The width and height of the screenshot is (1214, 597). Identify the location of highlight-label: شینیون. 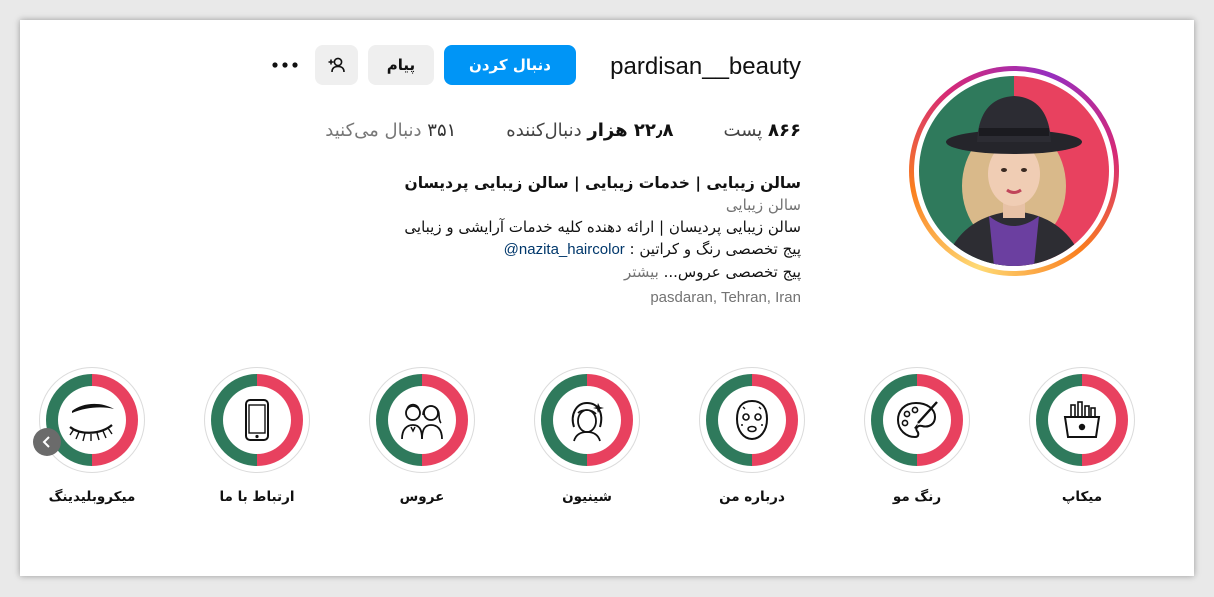
(587, 497).